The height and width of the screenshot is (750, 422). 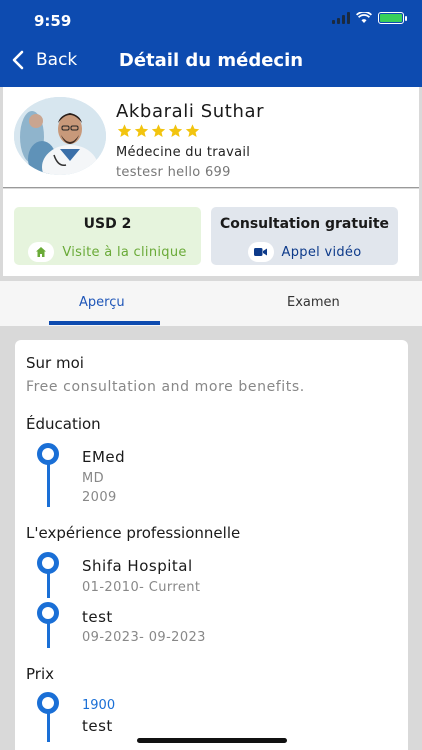 What do you see at coordinates (144, 637) in the screenshot?
I see `experience-period: 09-2023- 09-2023` at bounding box center [144, 637].